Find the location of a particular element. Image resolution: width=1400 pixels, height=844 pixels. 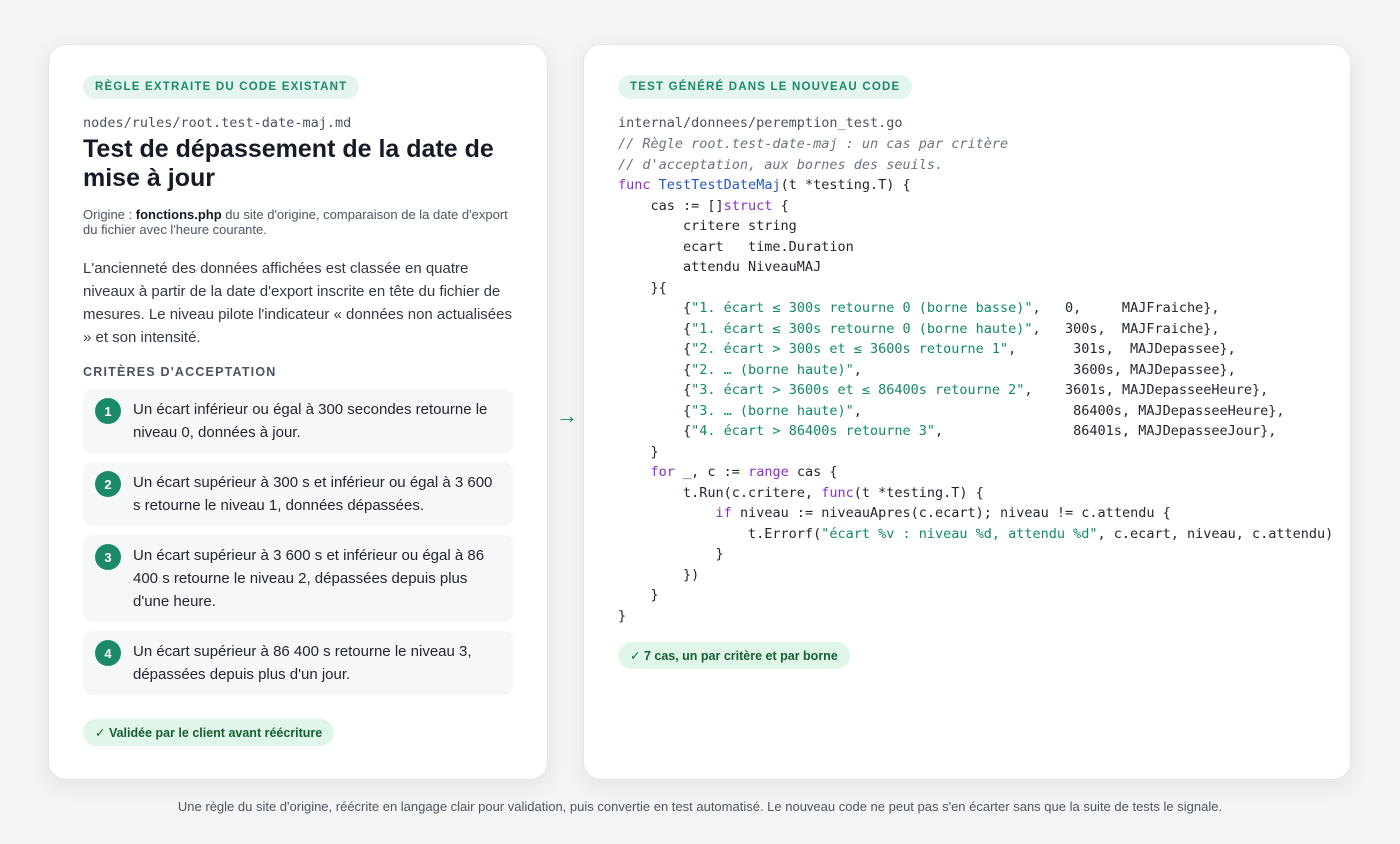

code-text: _, c := is located at coordinates (711, 472).